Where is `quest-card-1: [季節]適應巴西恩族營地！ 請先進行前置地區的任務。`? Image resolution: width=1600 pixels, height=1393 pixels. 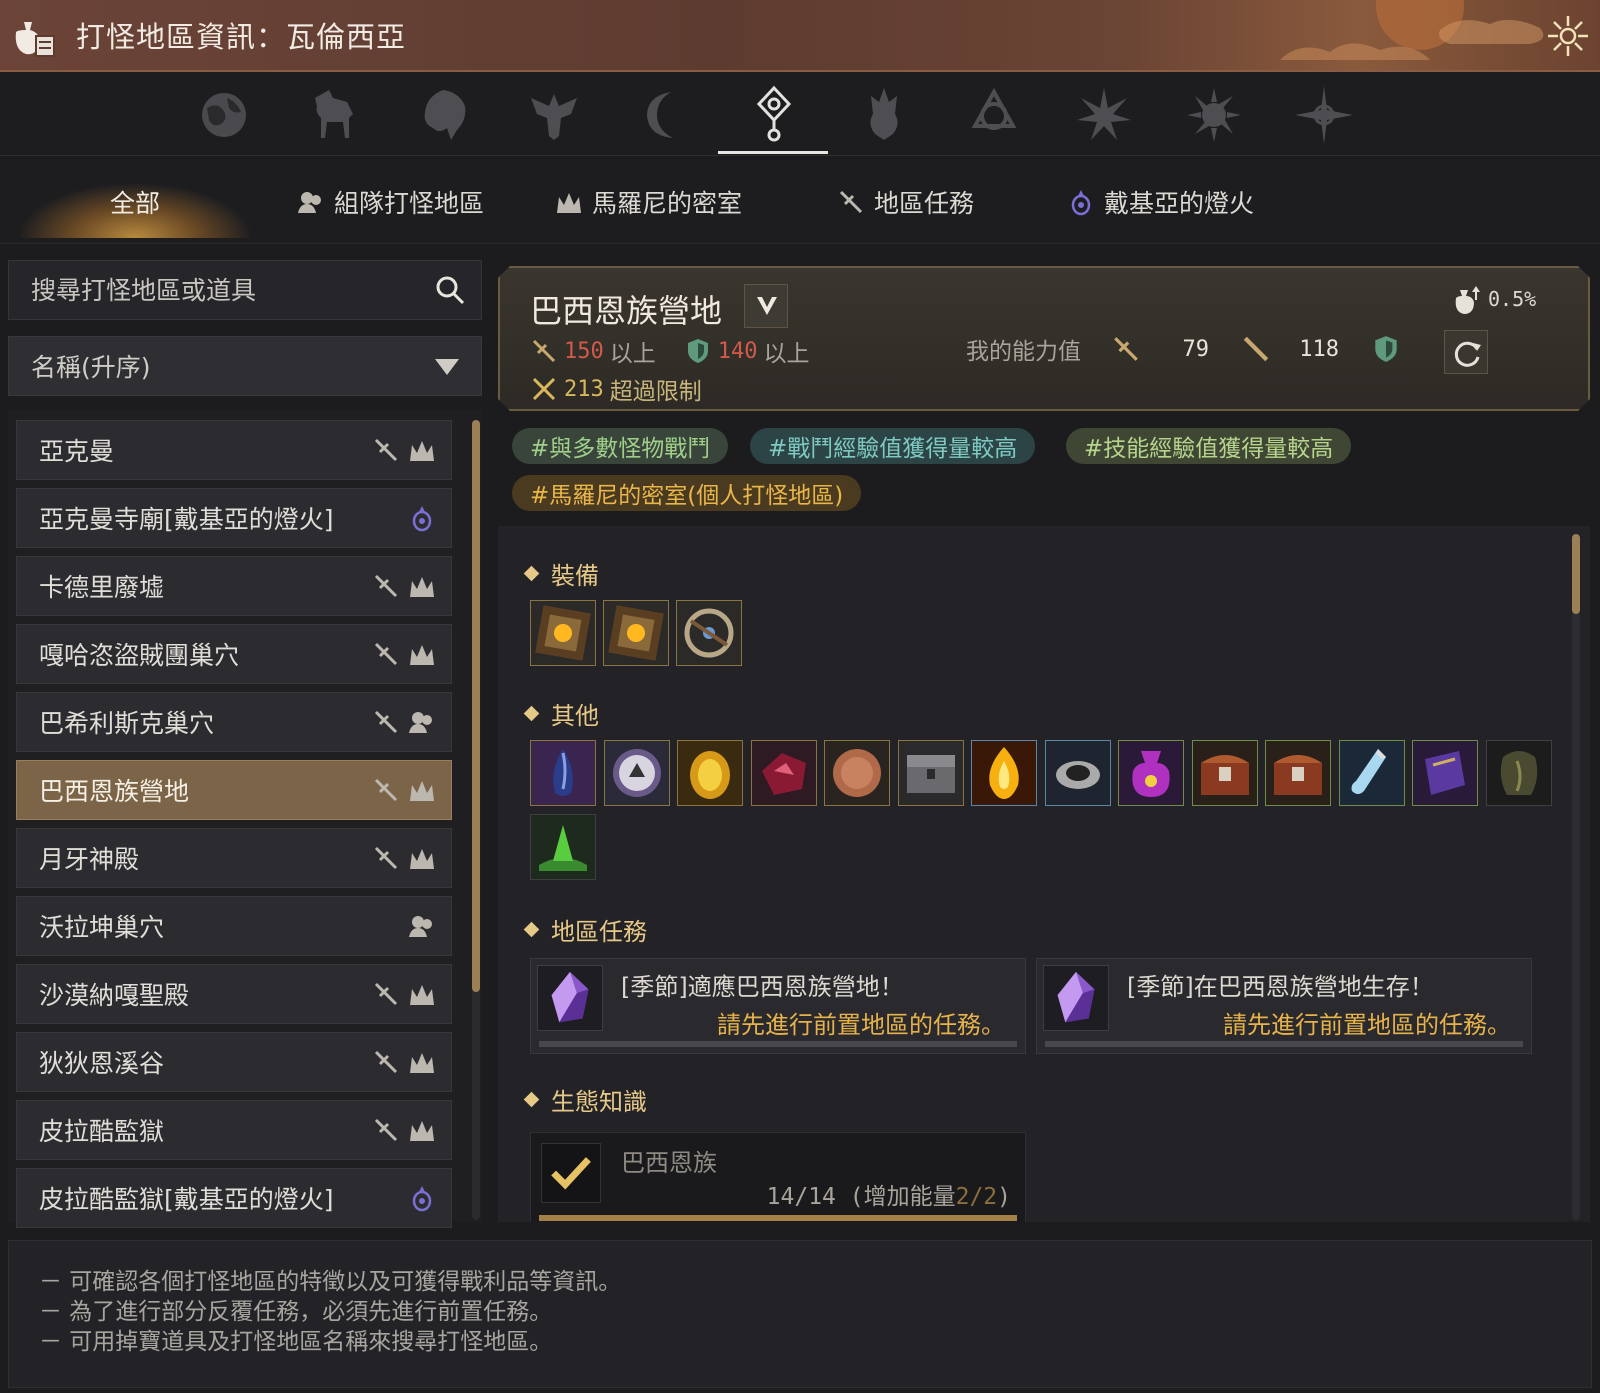
quest-card-1: [季節]適應巴西恩族營地！ 請先進行前置地區的任務。 is located at coordinates (778, 1006).